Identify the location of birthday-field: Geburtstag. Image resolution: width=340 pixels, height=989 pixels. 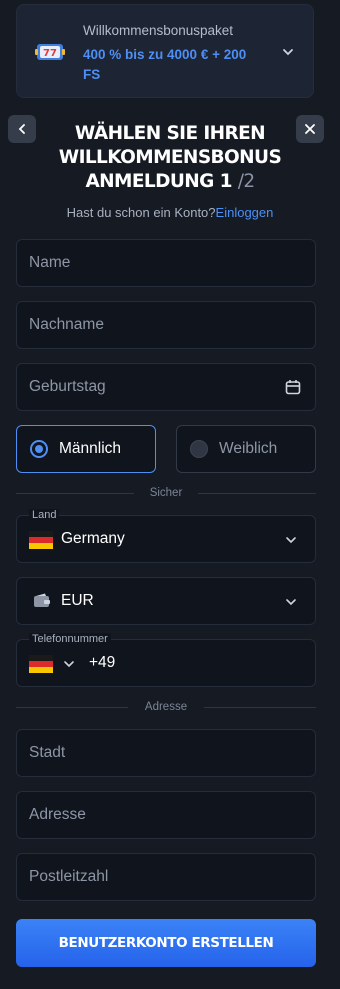
(166, 387).